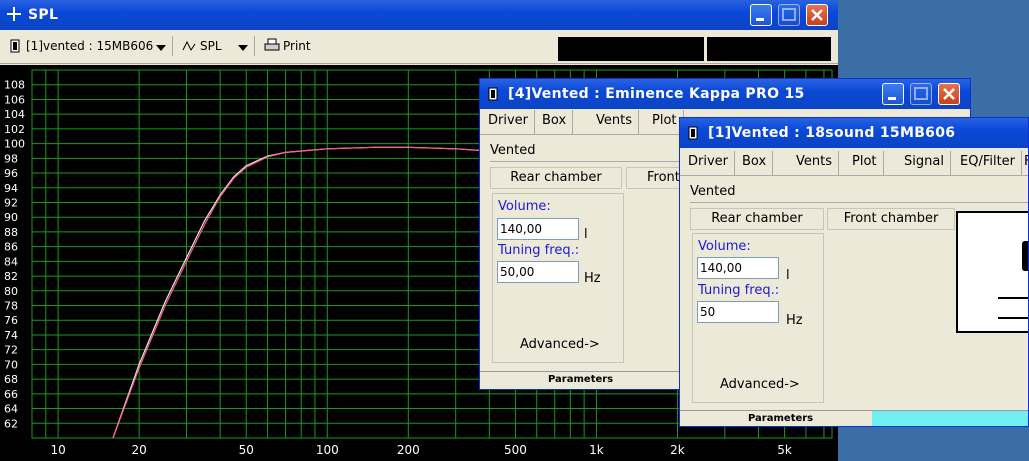 Image resolution: width=1029 pixels, height=461 pixels. Describe the element at coordinates (14, 129) in the screenshot. I see `y-tick-label: 102` at that location.